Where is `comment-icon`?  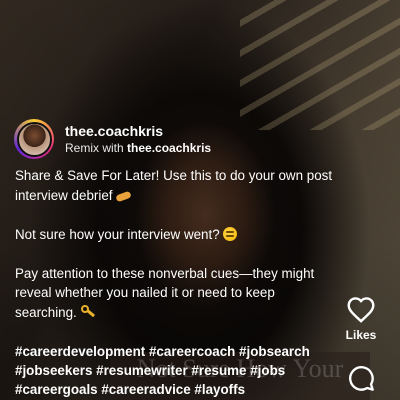 comment-icon is located at coordinates (361, 378).